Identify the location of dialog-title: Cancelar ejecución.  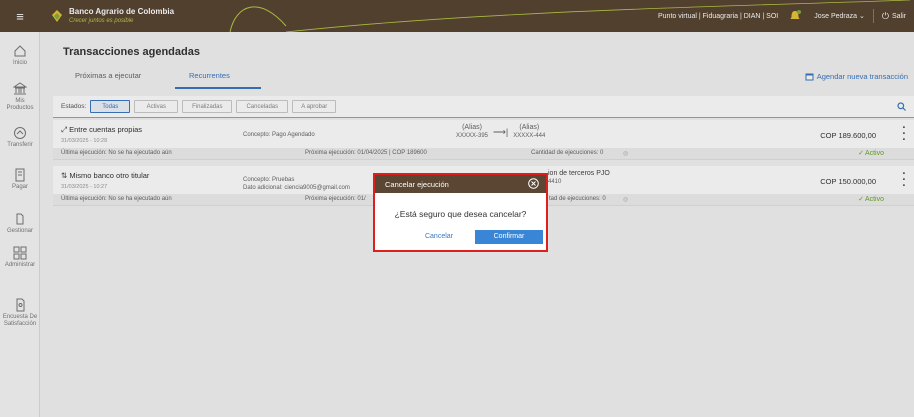
(417, 184).